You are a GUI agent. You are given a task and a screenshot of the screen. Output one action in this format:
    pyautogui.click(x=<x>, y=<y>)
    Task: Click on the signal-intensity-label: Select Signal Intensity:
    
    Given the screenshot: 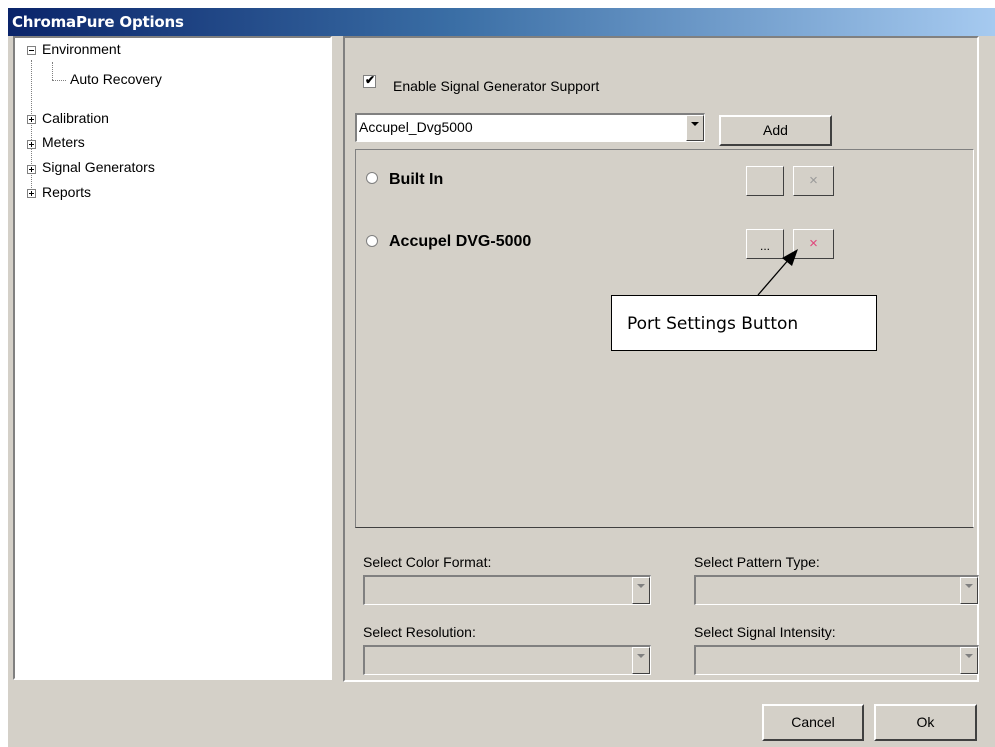 What is the action you would take?
    pyautogui.click(x=765, y=632)
    